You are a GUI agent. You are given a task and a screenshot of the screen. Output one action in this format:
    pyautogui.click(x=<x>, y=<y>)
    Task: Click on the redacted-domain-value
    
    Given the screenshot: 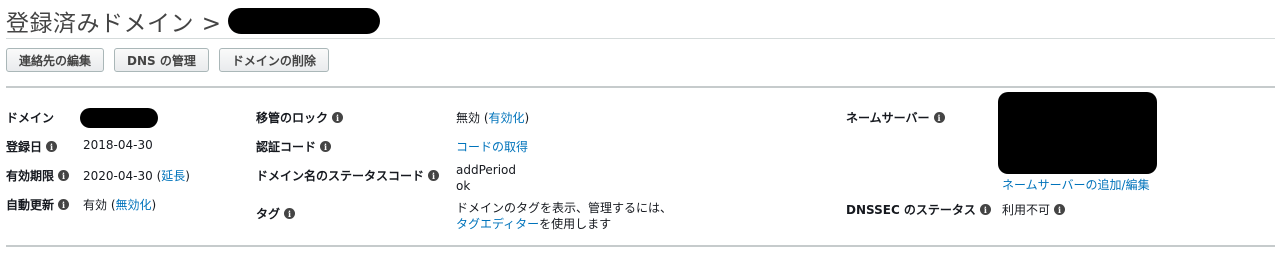 What is the action you would take?
    pyautogui.click(x=119, y=118)
    